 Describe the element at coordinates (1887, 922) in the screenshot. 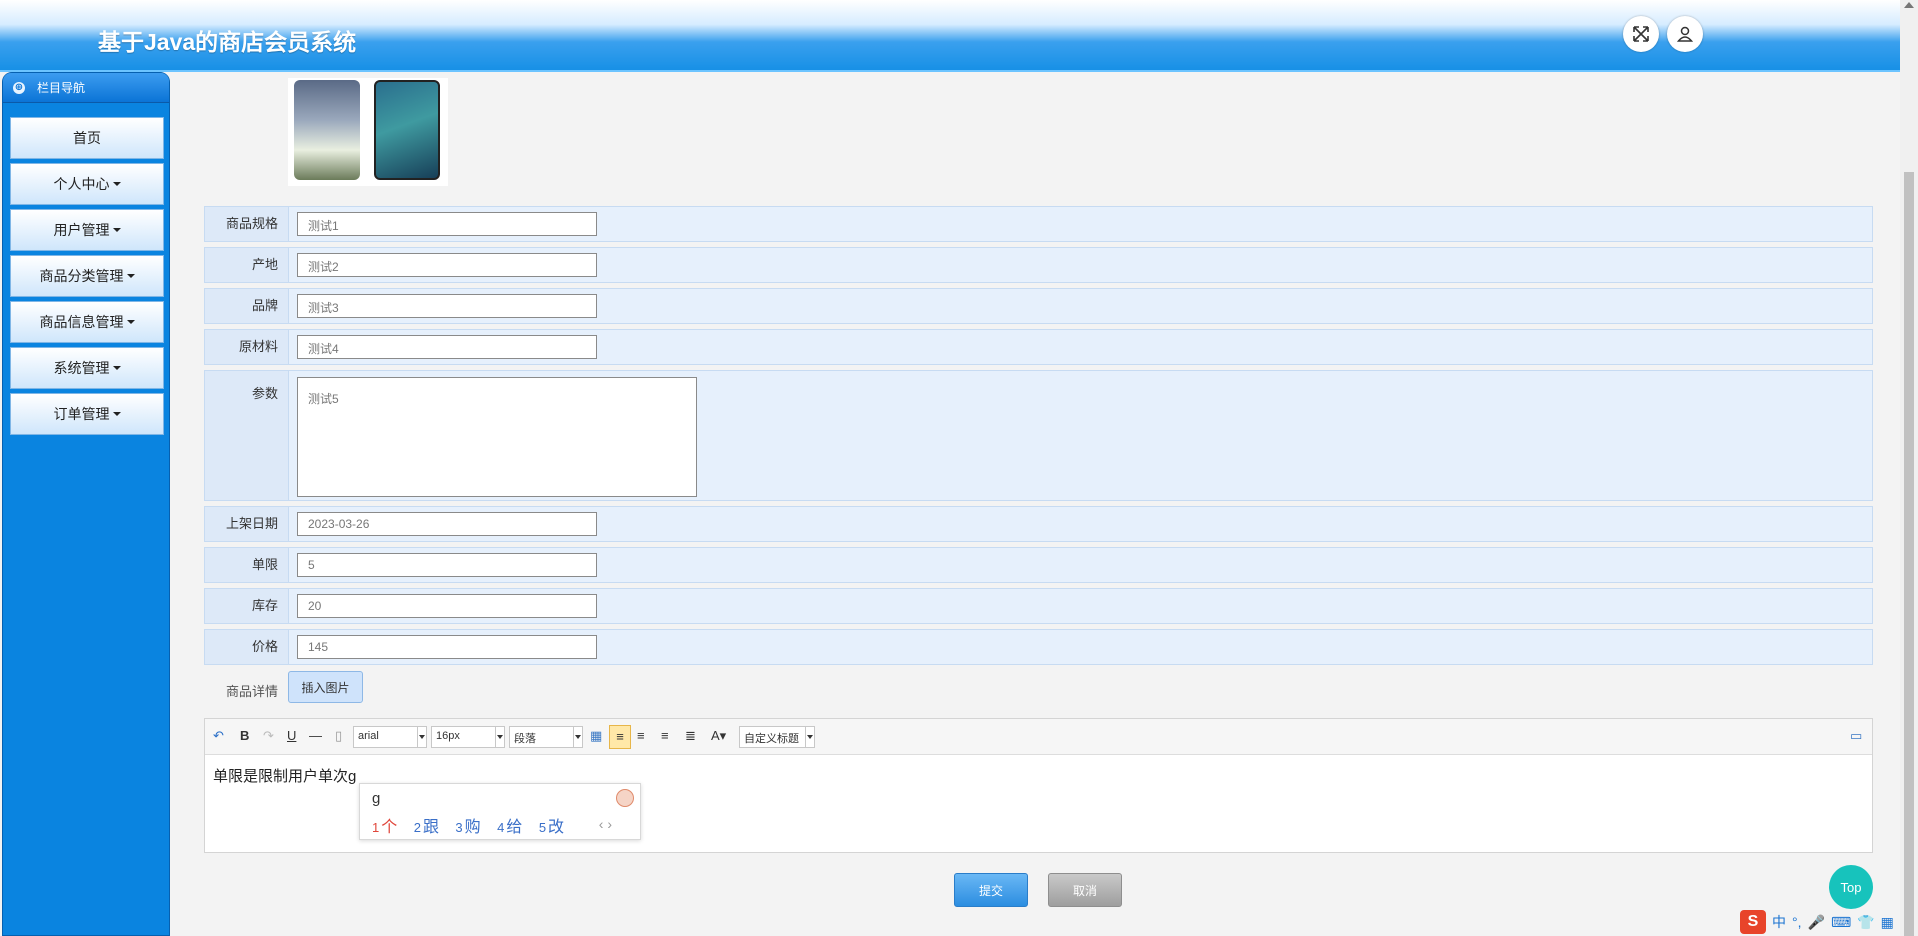

I see `toolbox-icon: ▦` at that location.